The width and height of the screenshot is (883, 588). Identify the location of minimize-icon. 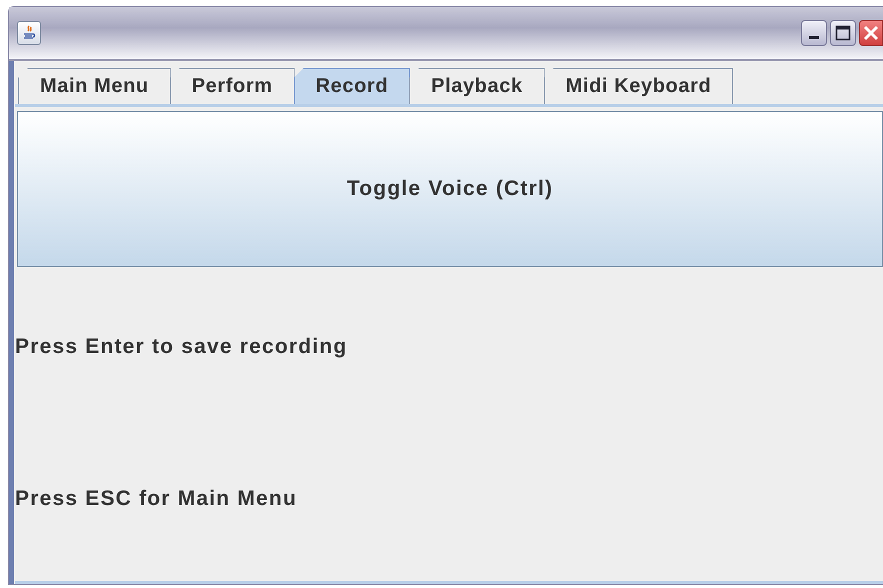
(814, 37).